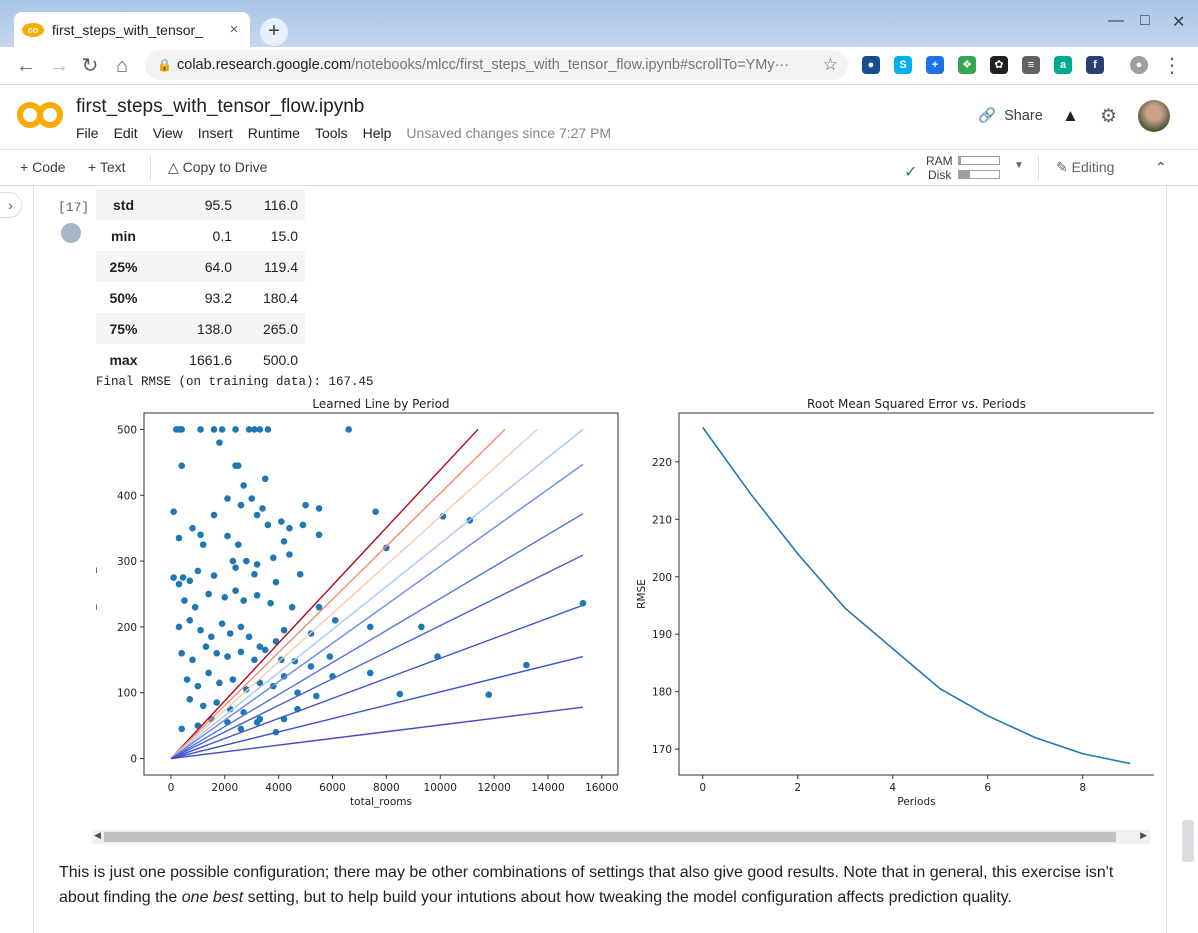 Image resolution: width=1198 pixels, height=933 pixels. What do you see at coordinates (215, 133) in the screenshot?
I see `menu-insert: Insert` at bounding box center [215, 133].